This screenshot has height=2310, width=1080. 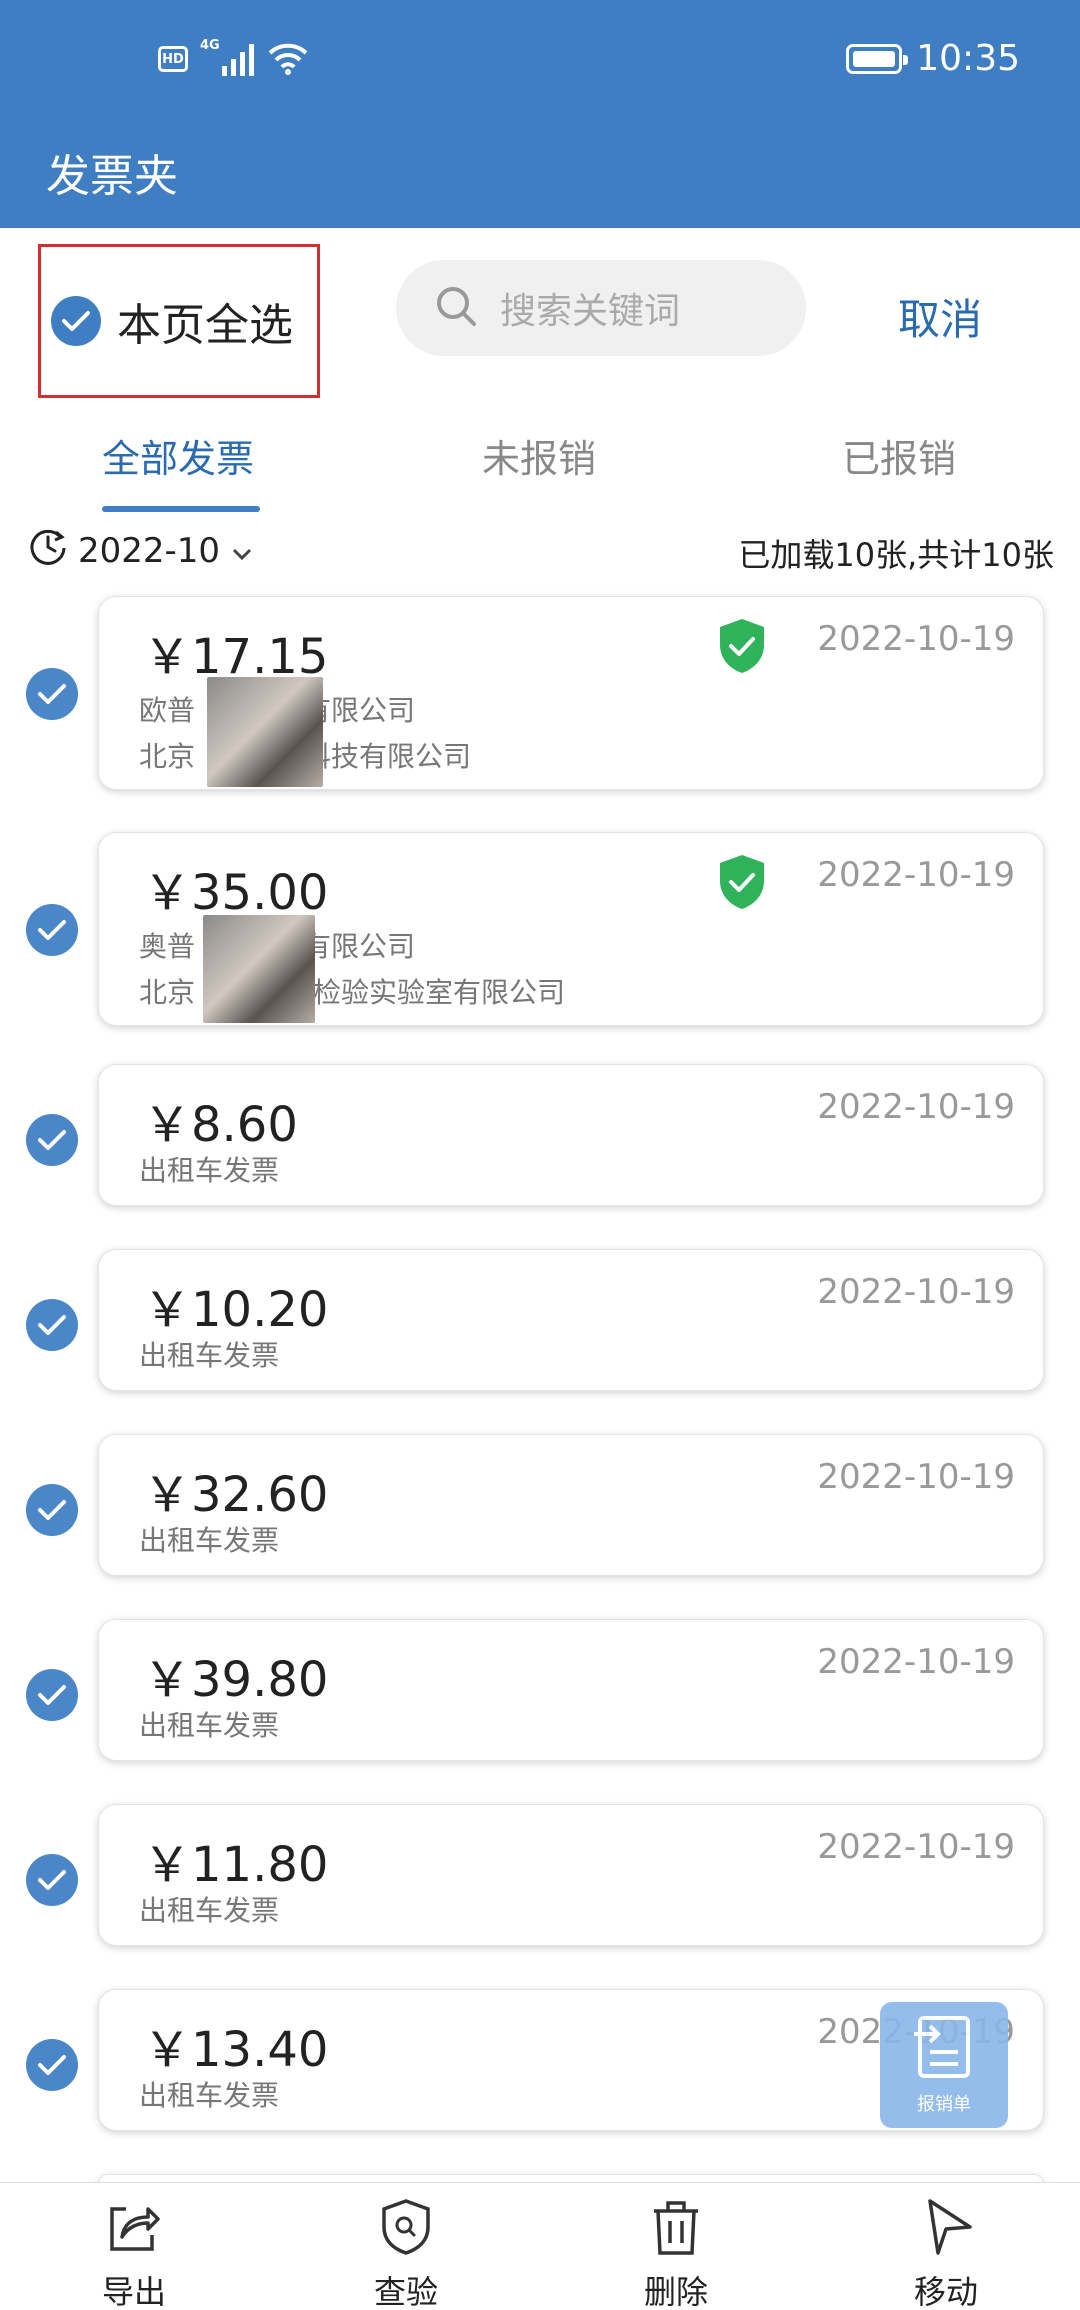 What do you see at coordinates (571, 693) in the screenshot?
I see `invoice-card: ￥17.15 2022-10-19 欧普 技有限公司 北京 科技有限公司` at bounding box center [571, 693].